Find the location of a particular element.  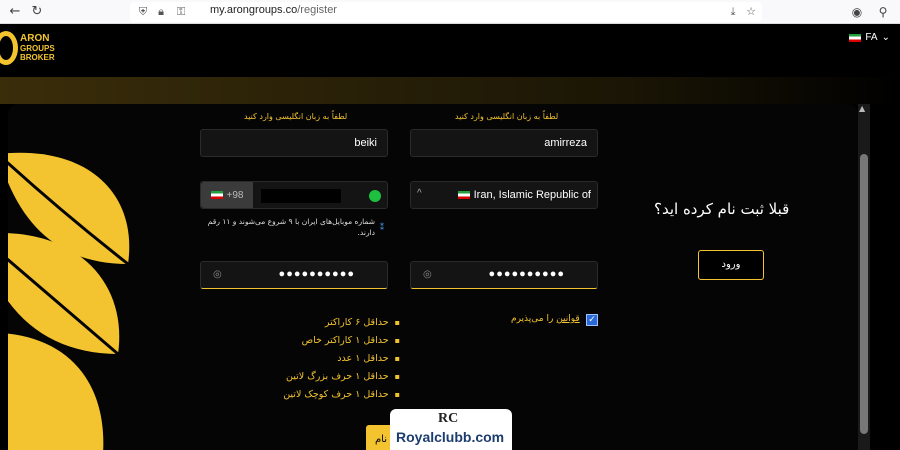

key-icon: ⚿ is located at coordinates (181, 12).